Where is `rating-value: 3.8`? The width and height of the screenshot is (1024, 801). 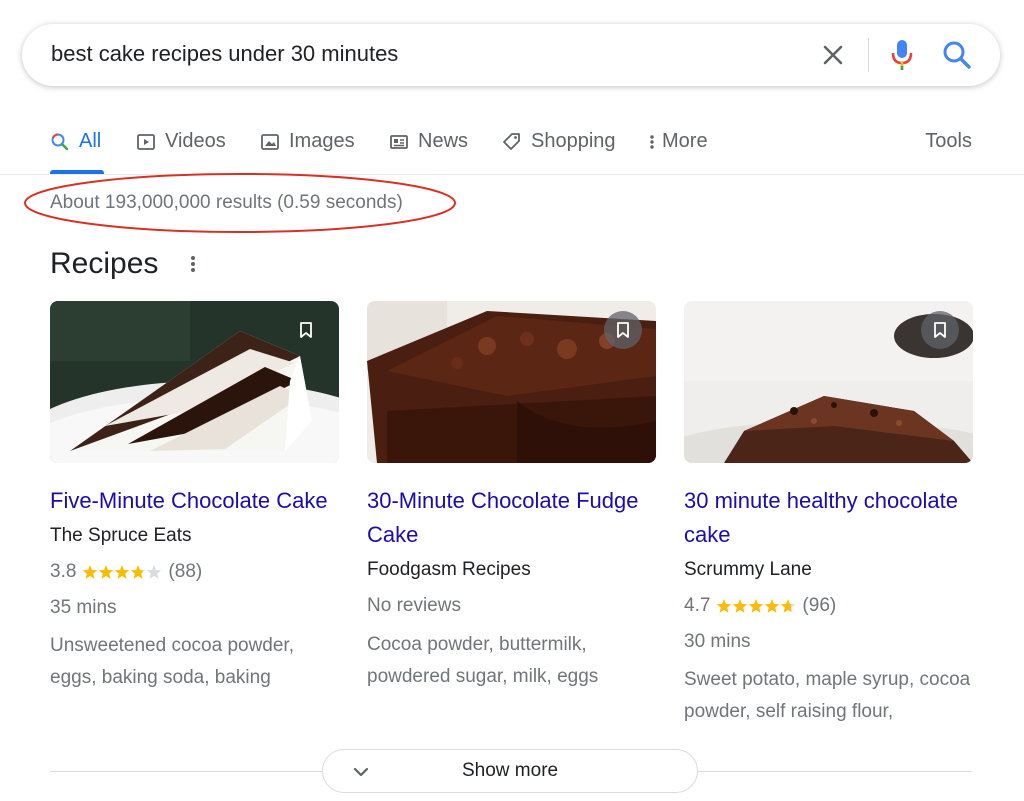
rating-value: 3.8 is located at coordinates (63, 571).